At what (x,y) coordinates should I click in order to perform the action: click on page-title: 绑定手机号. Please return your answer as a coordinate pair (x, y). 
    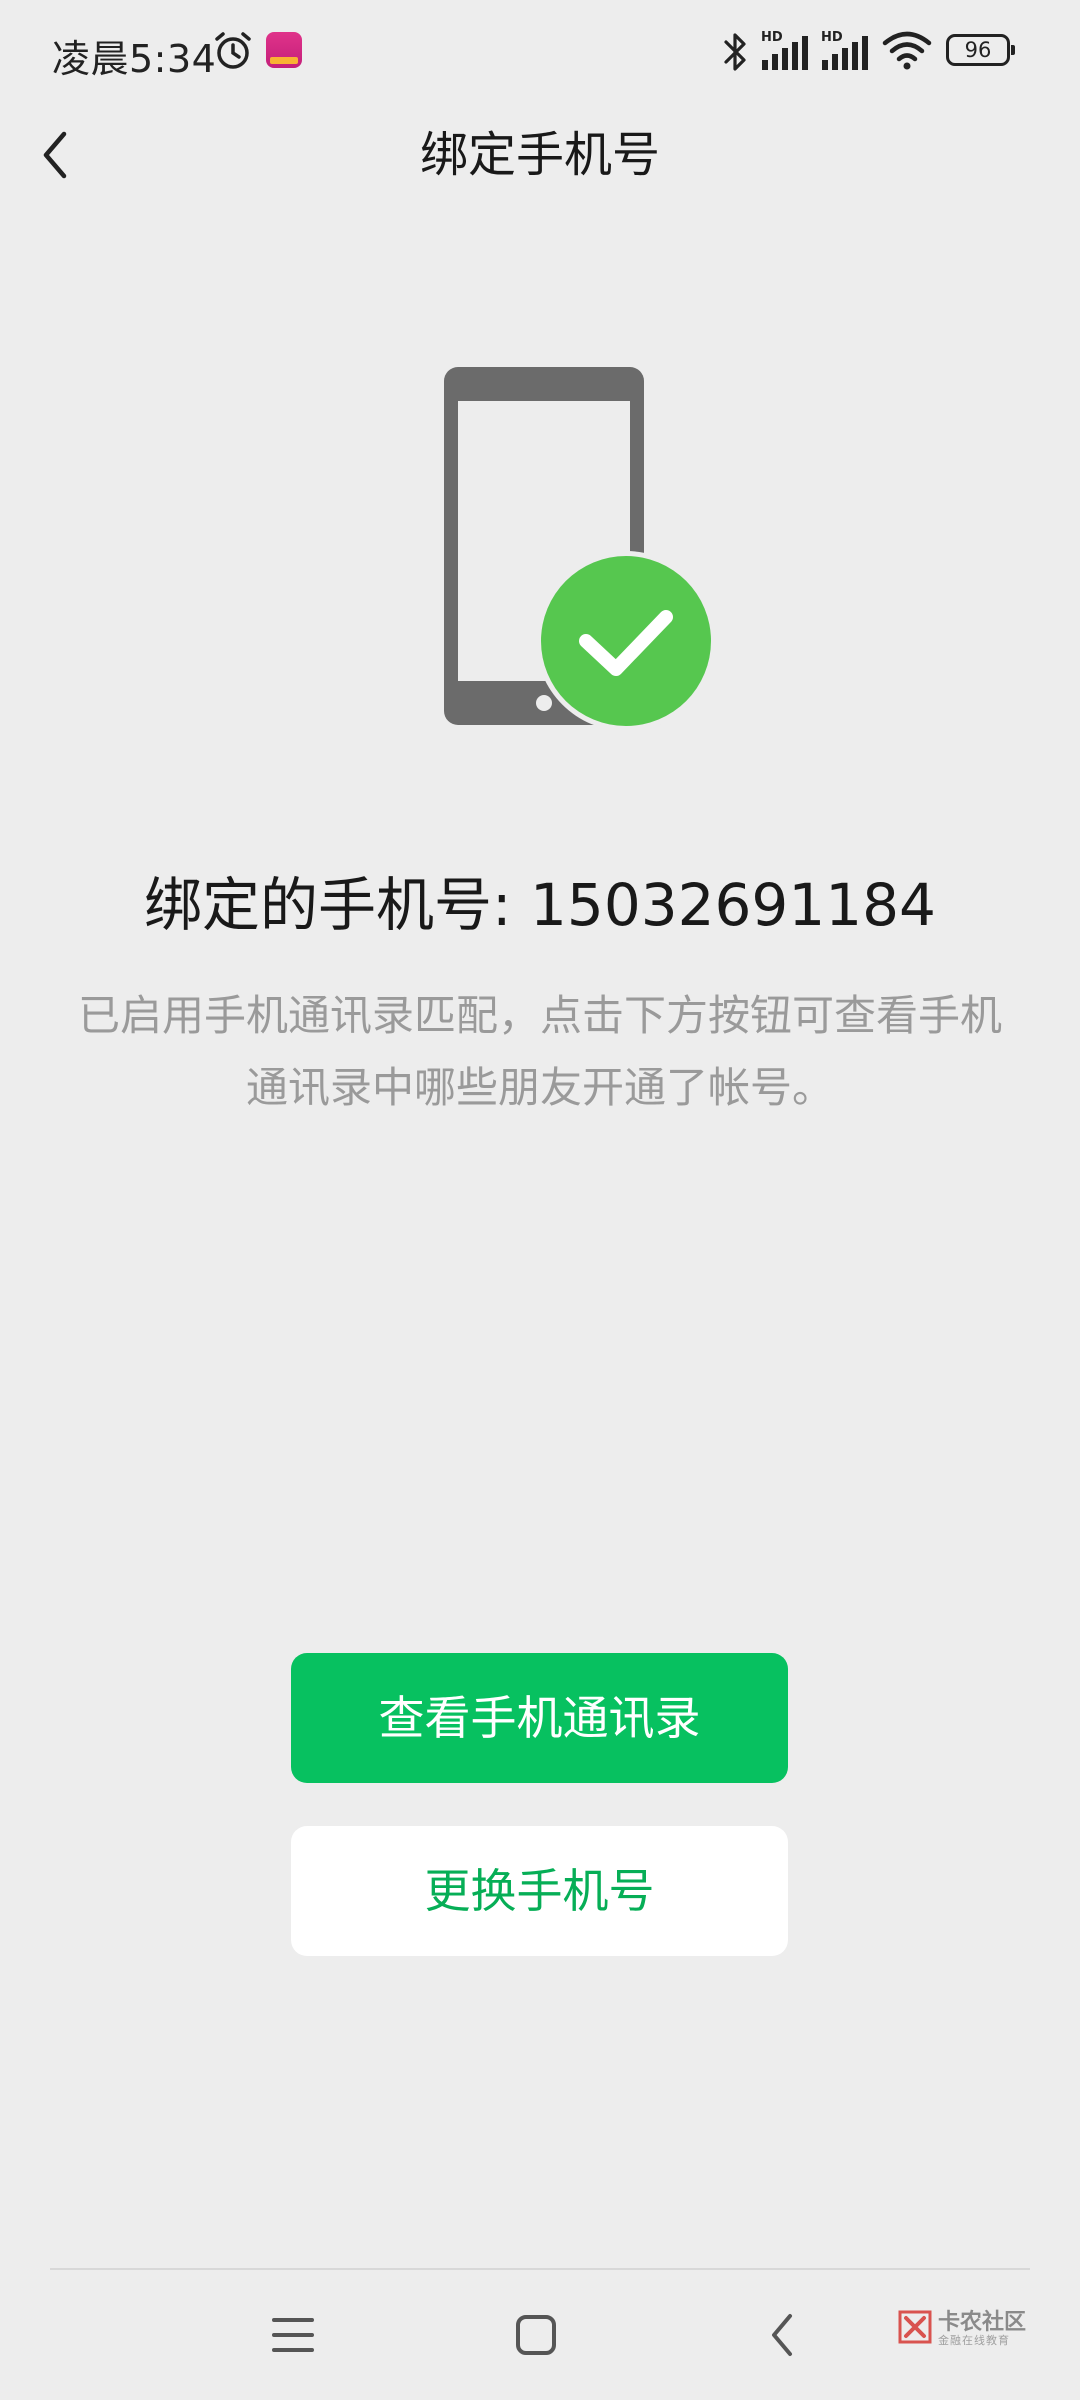
    Looking at the image, I should click on (539, 155).